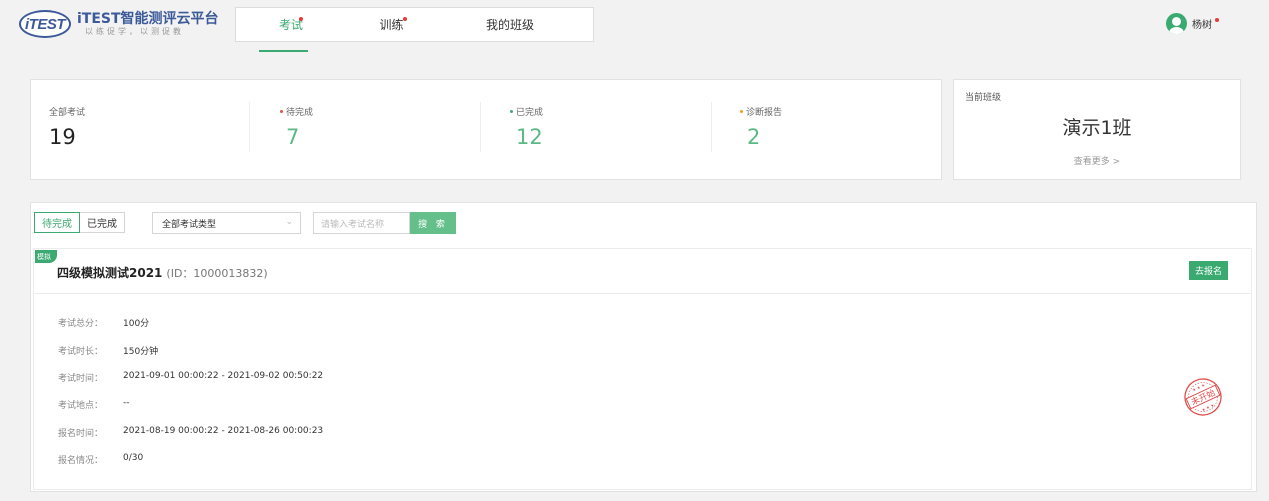 The width and height of the screenshot is (1269, 501). What do you see at coordinates (433, 223) in the screenshot?
I see `search-button: 搜 索` at bounding box center [433, 223].